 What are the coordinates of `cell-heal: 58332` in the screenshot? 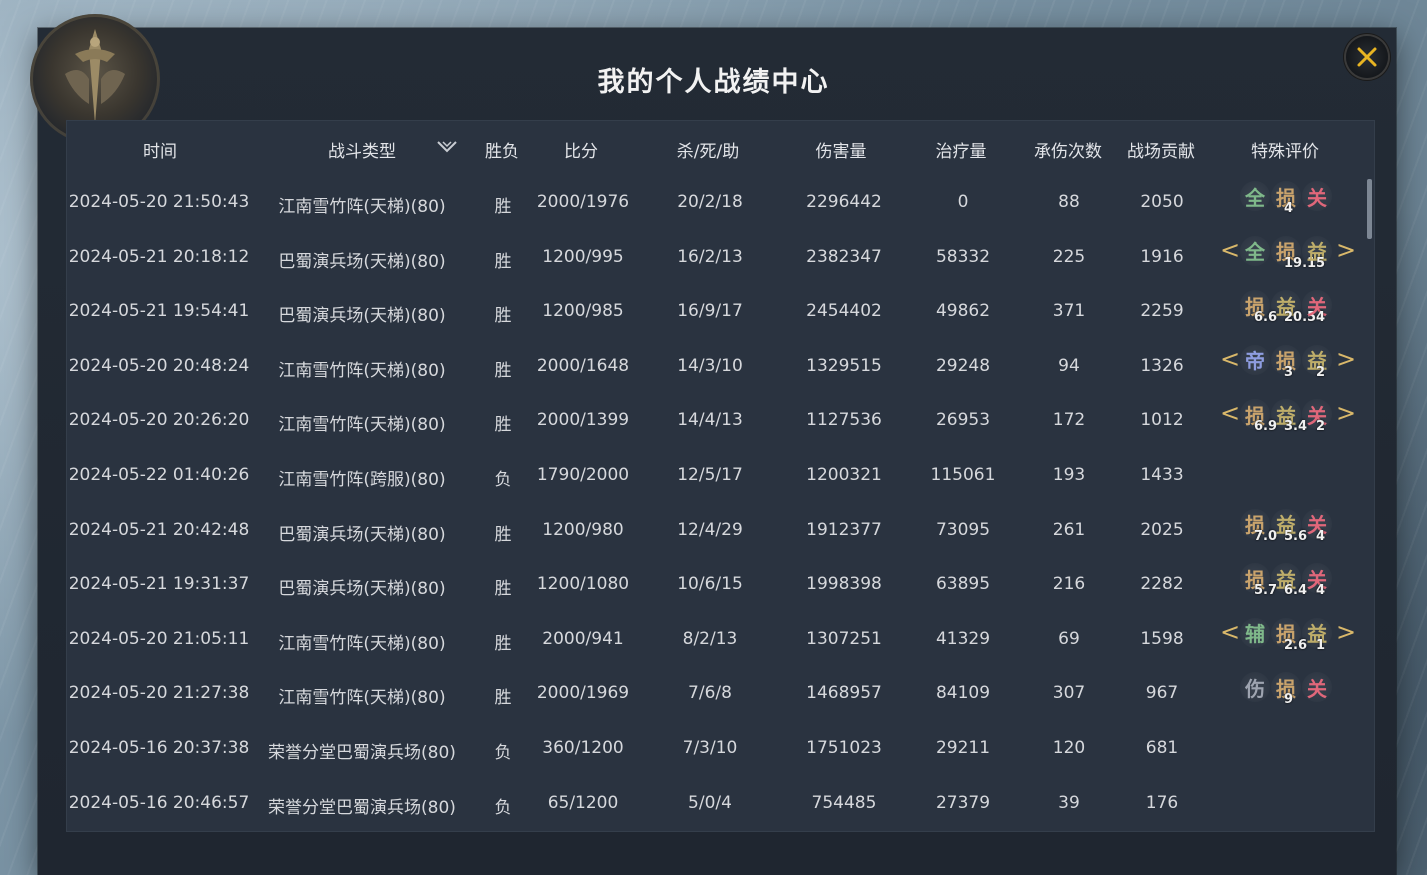 It's located at (963, 256).